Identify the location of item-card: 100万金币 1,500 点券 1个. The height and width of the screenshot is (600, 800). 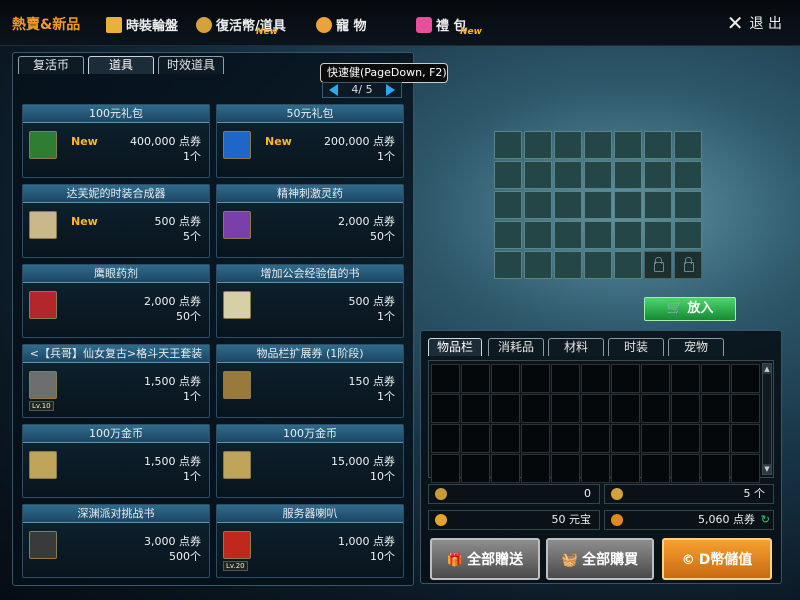
(116, 461).